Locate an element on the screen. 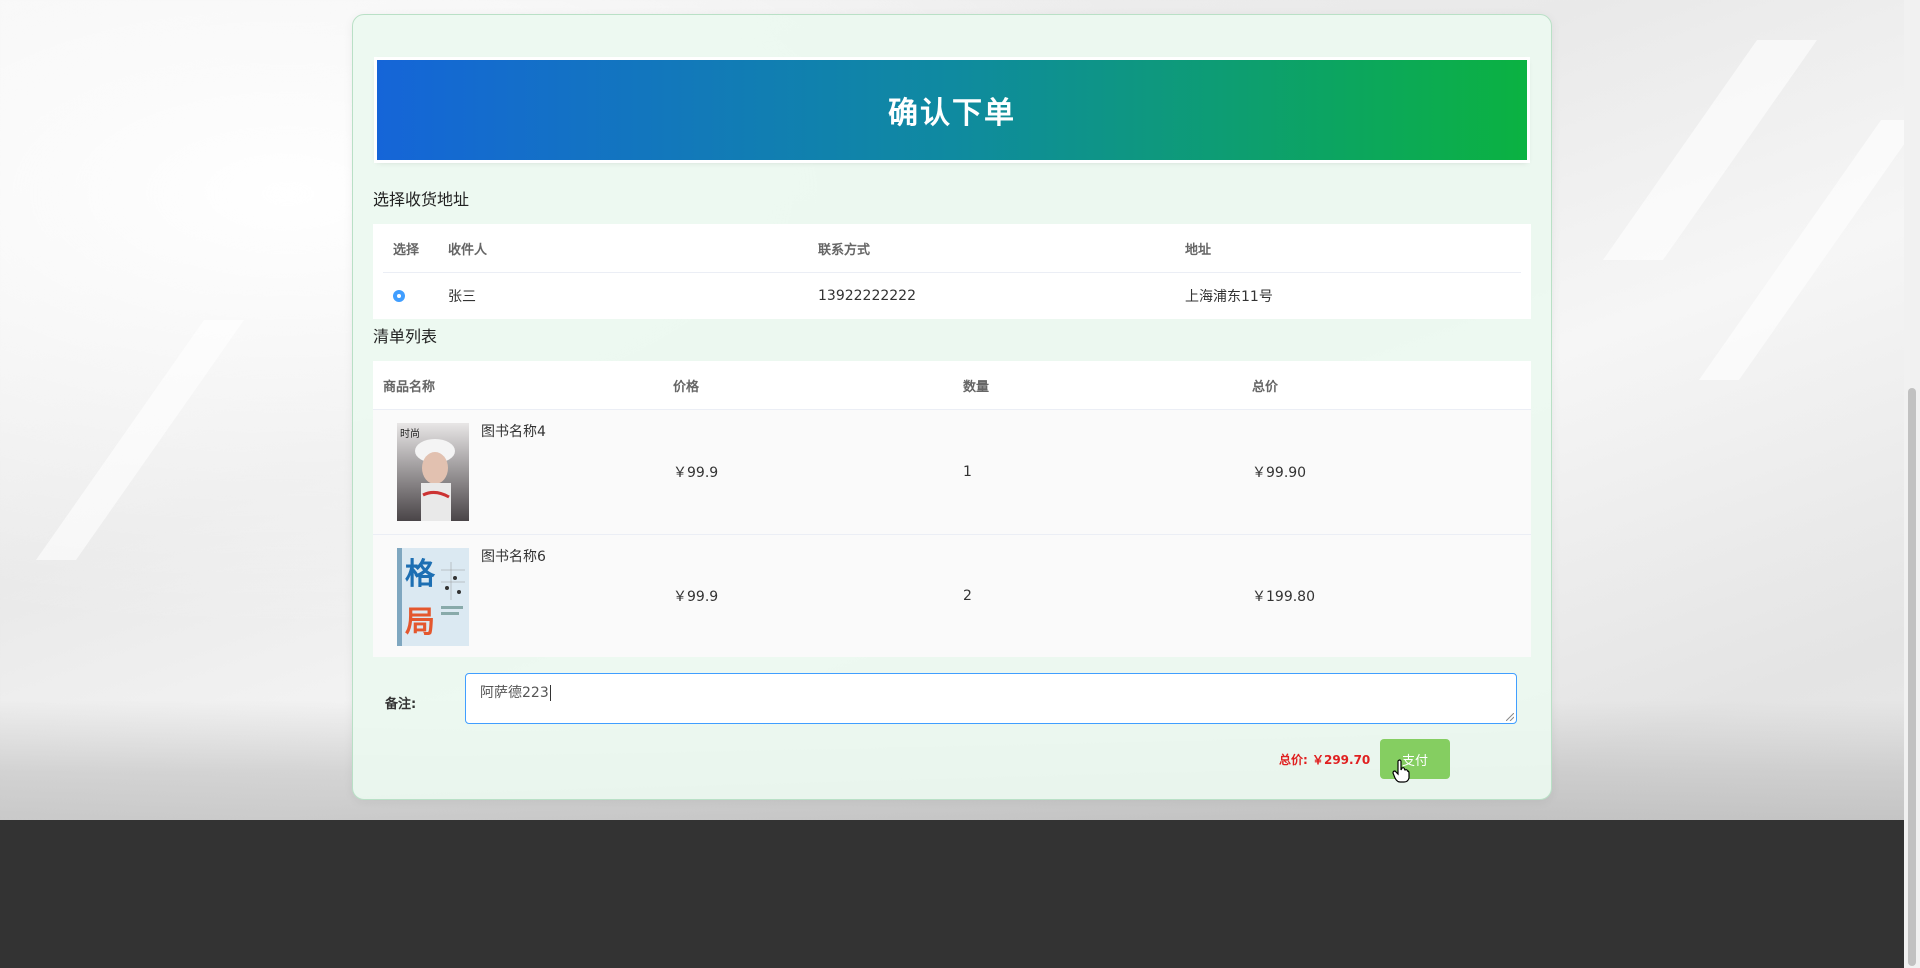  text-caret is located at coordinates (550, 693).